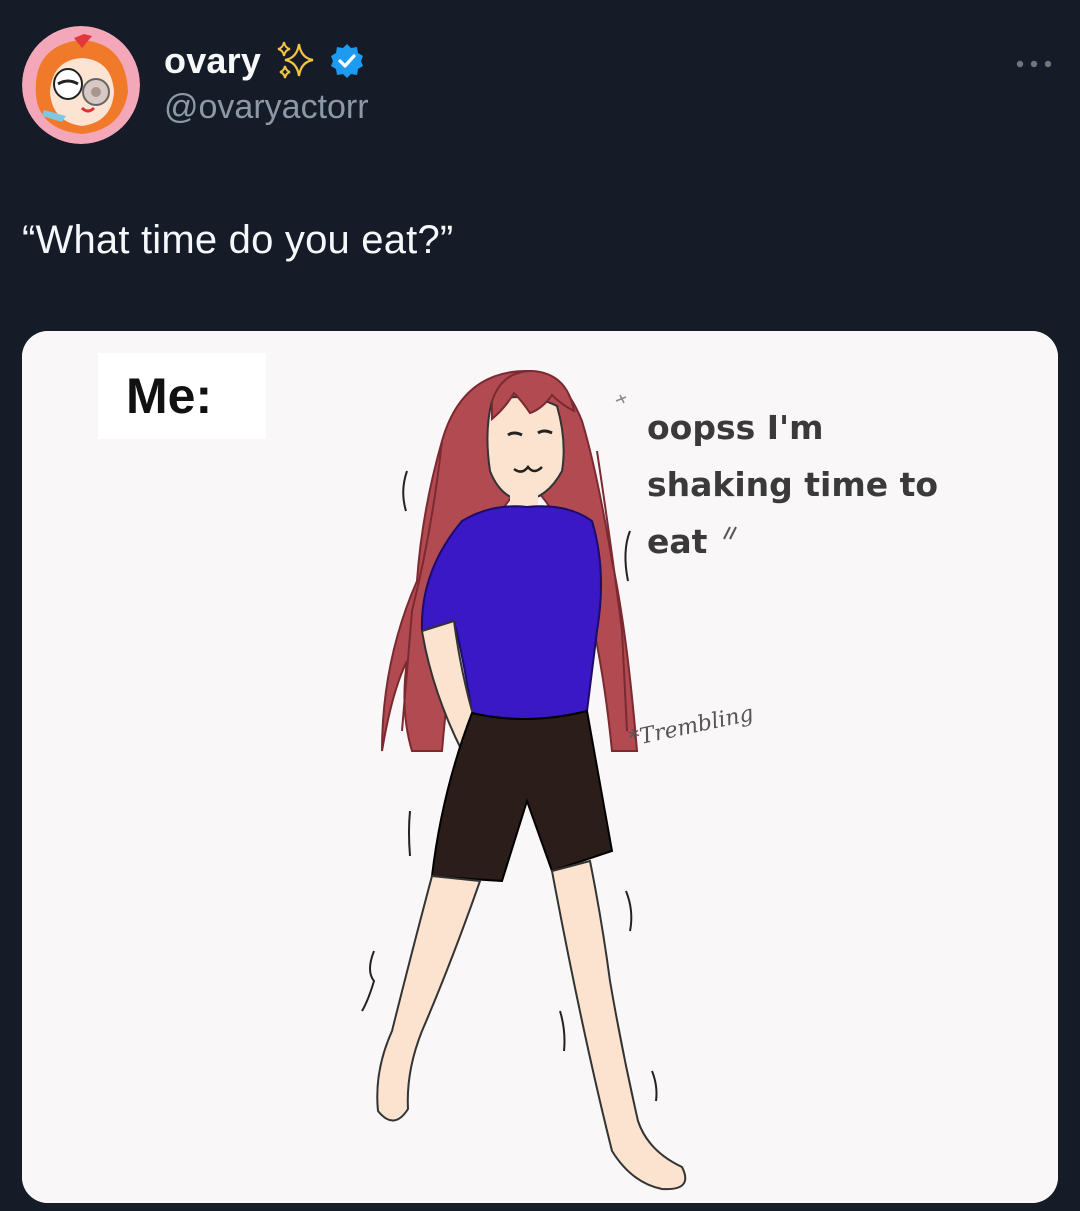  I want to click on author-handle: @ovaryactorr, so click(266, 107).